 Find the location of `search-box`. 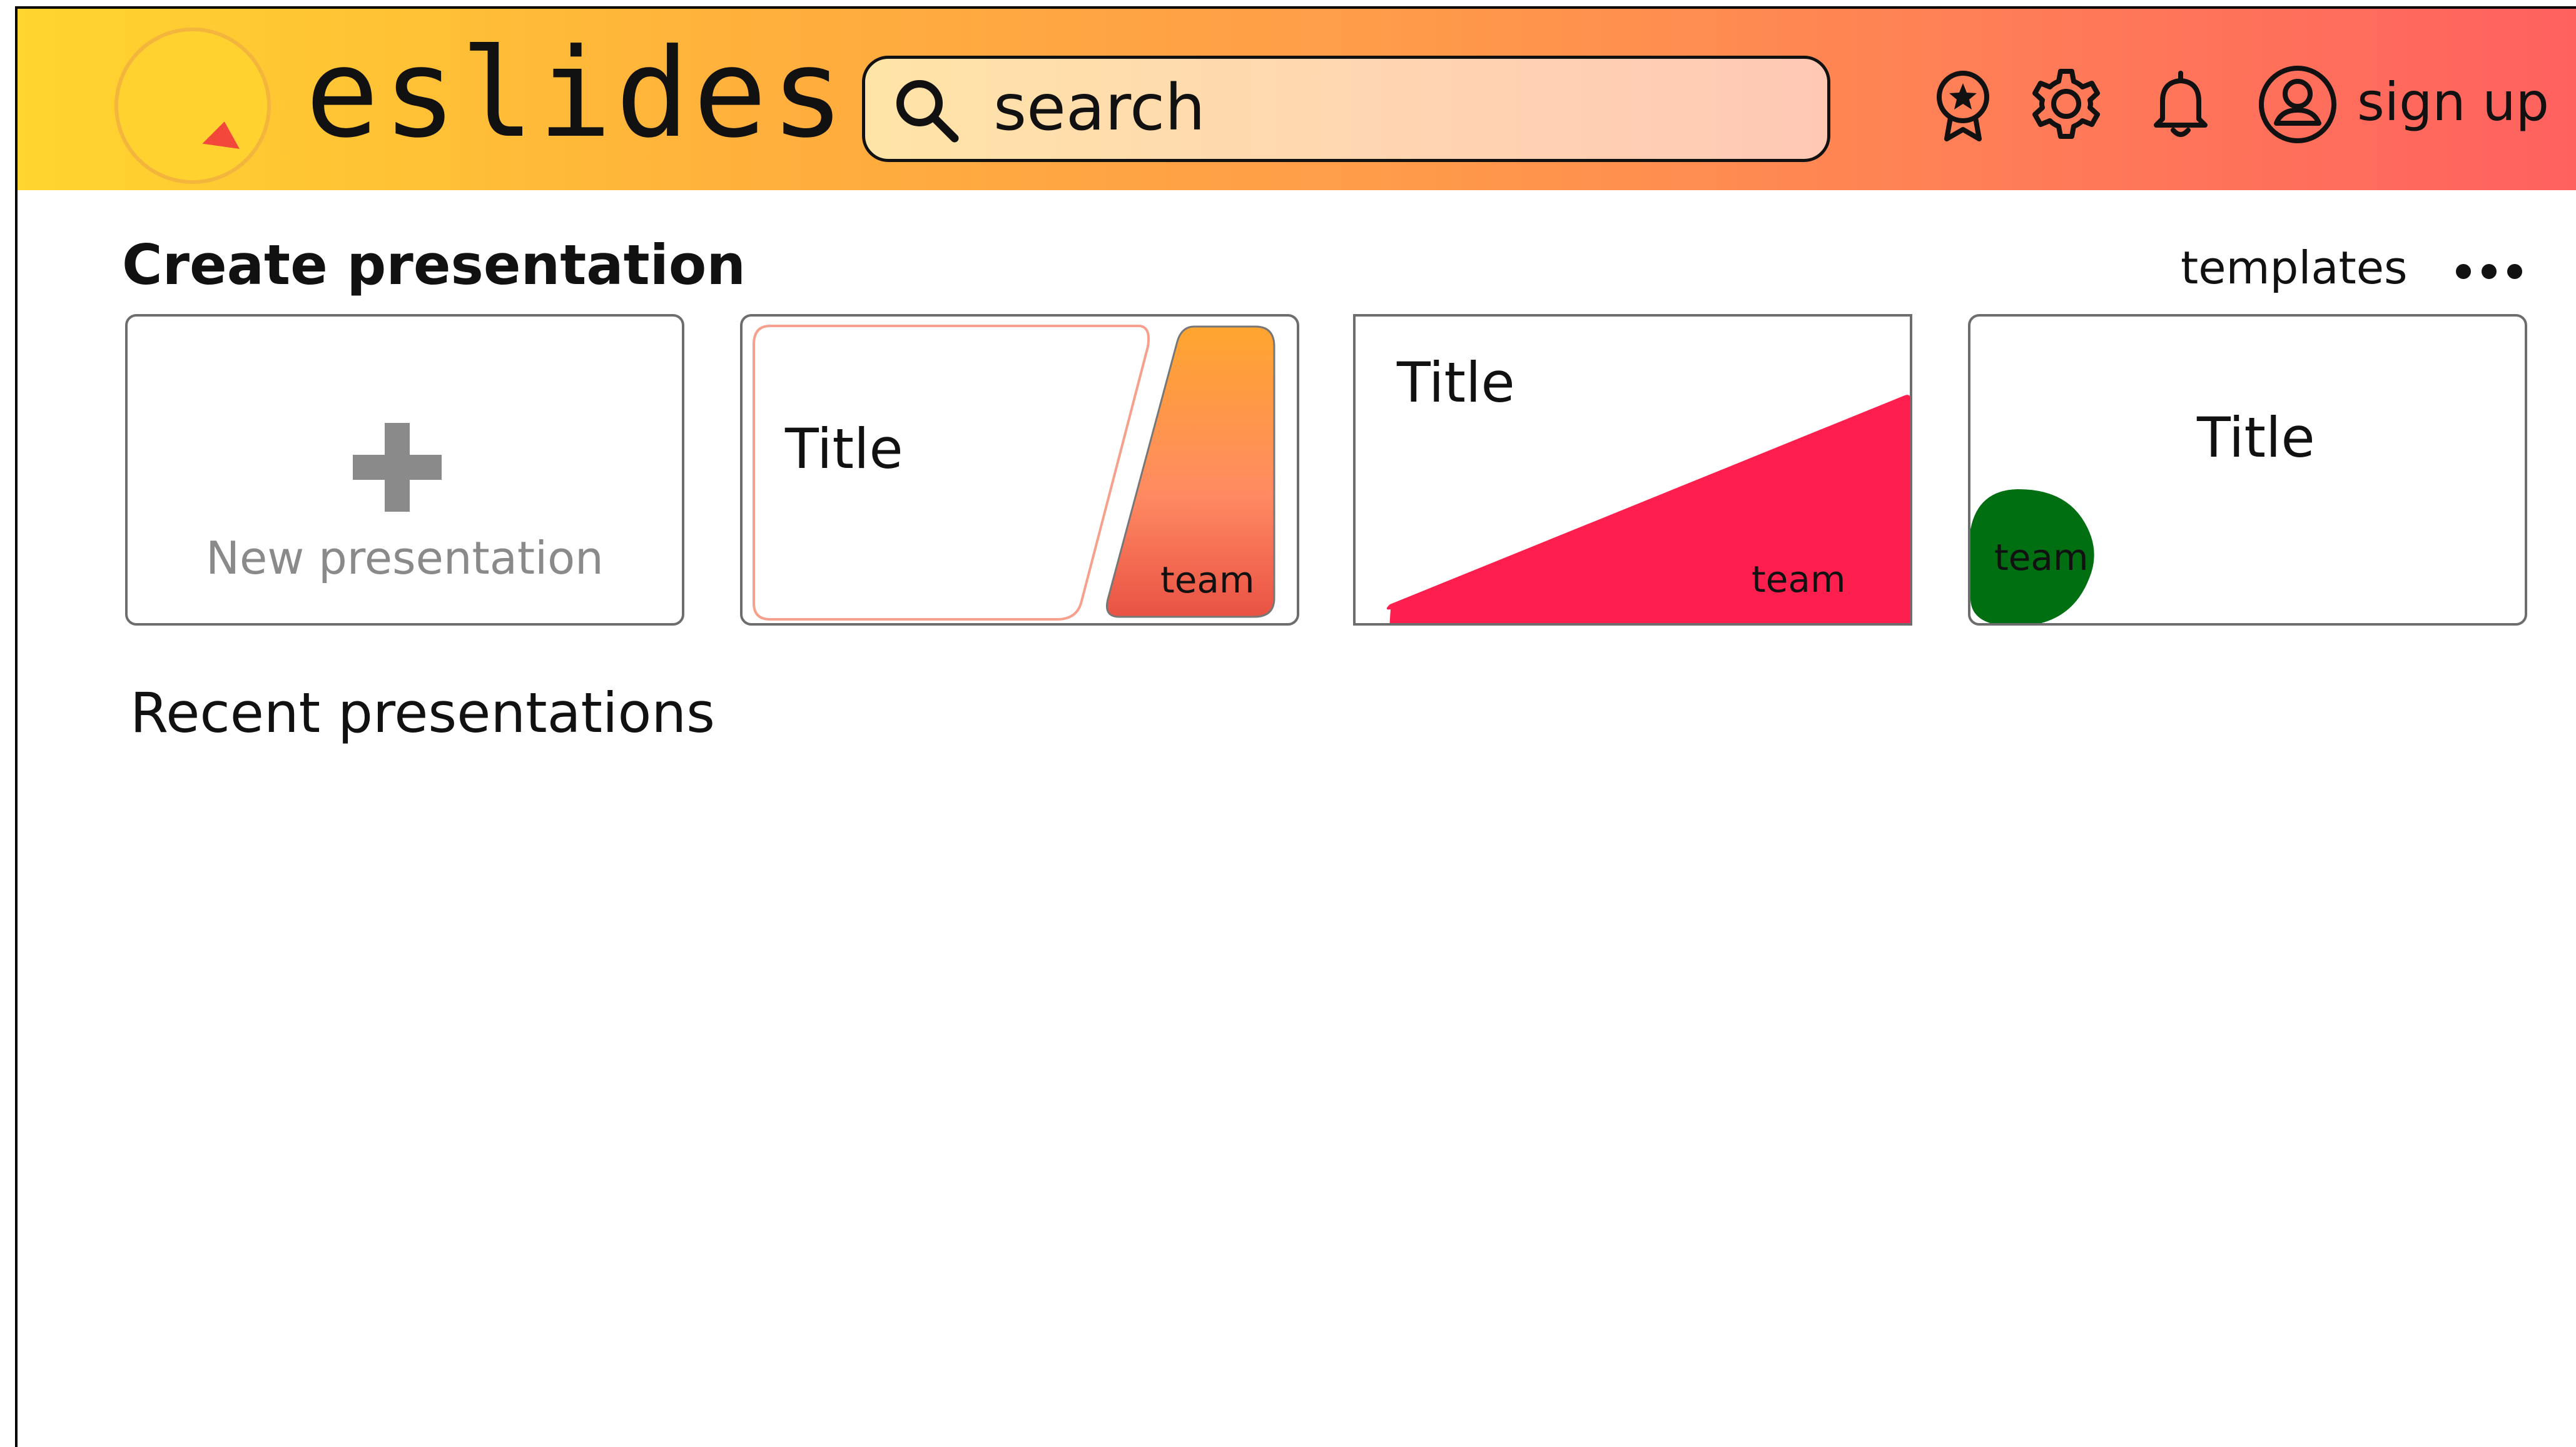

search-box is located at coordinates (1346, 109).